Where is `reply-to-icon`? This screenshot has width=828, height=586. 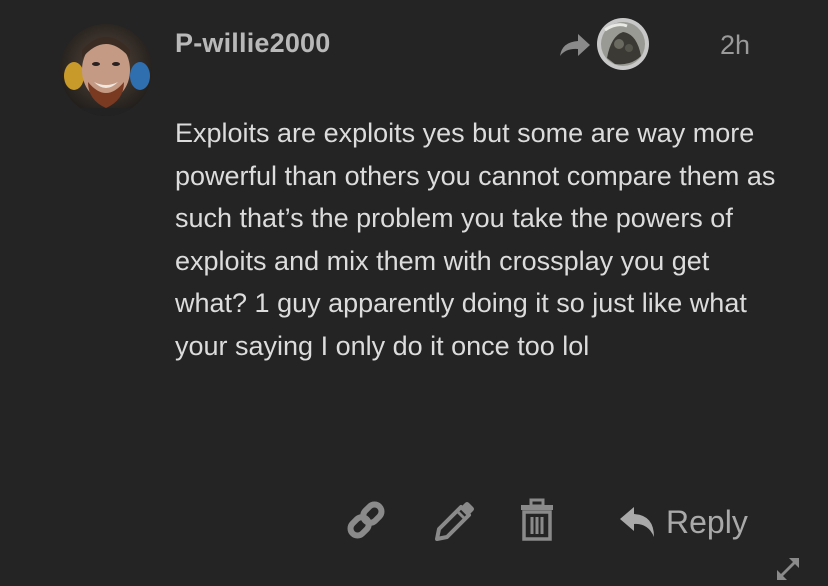 reply-to-icon is located at coordinates (575, 45).